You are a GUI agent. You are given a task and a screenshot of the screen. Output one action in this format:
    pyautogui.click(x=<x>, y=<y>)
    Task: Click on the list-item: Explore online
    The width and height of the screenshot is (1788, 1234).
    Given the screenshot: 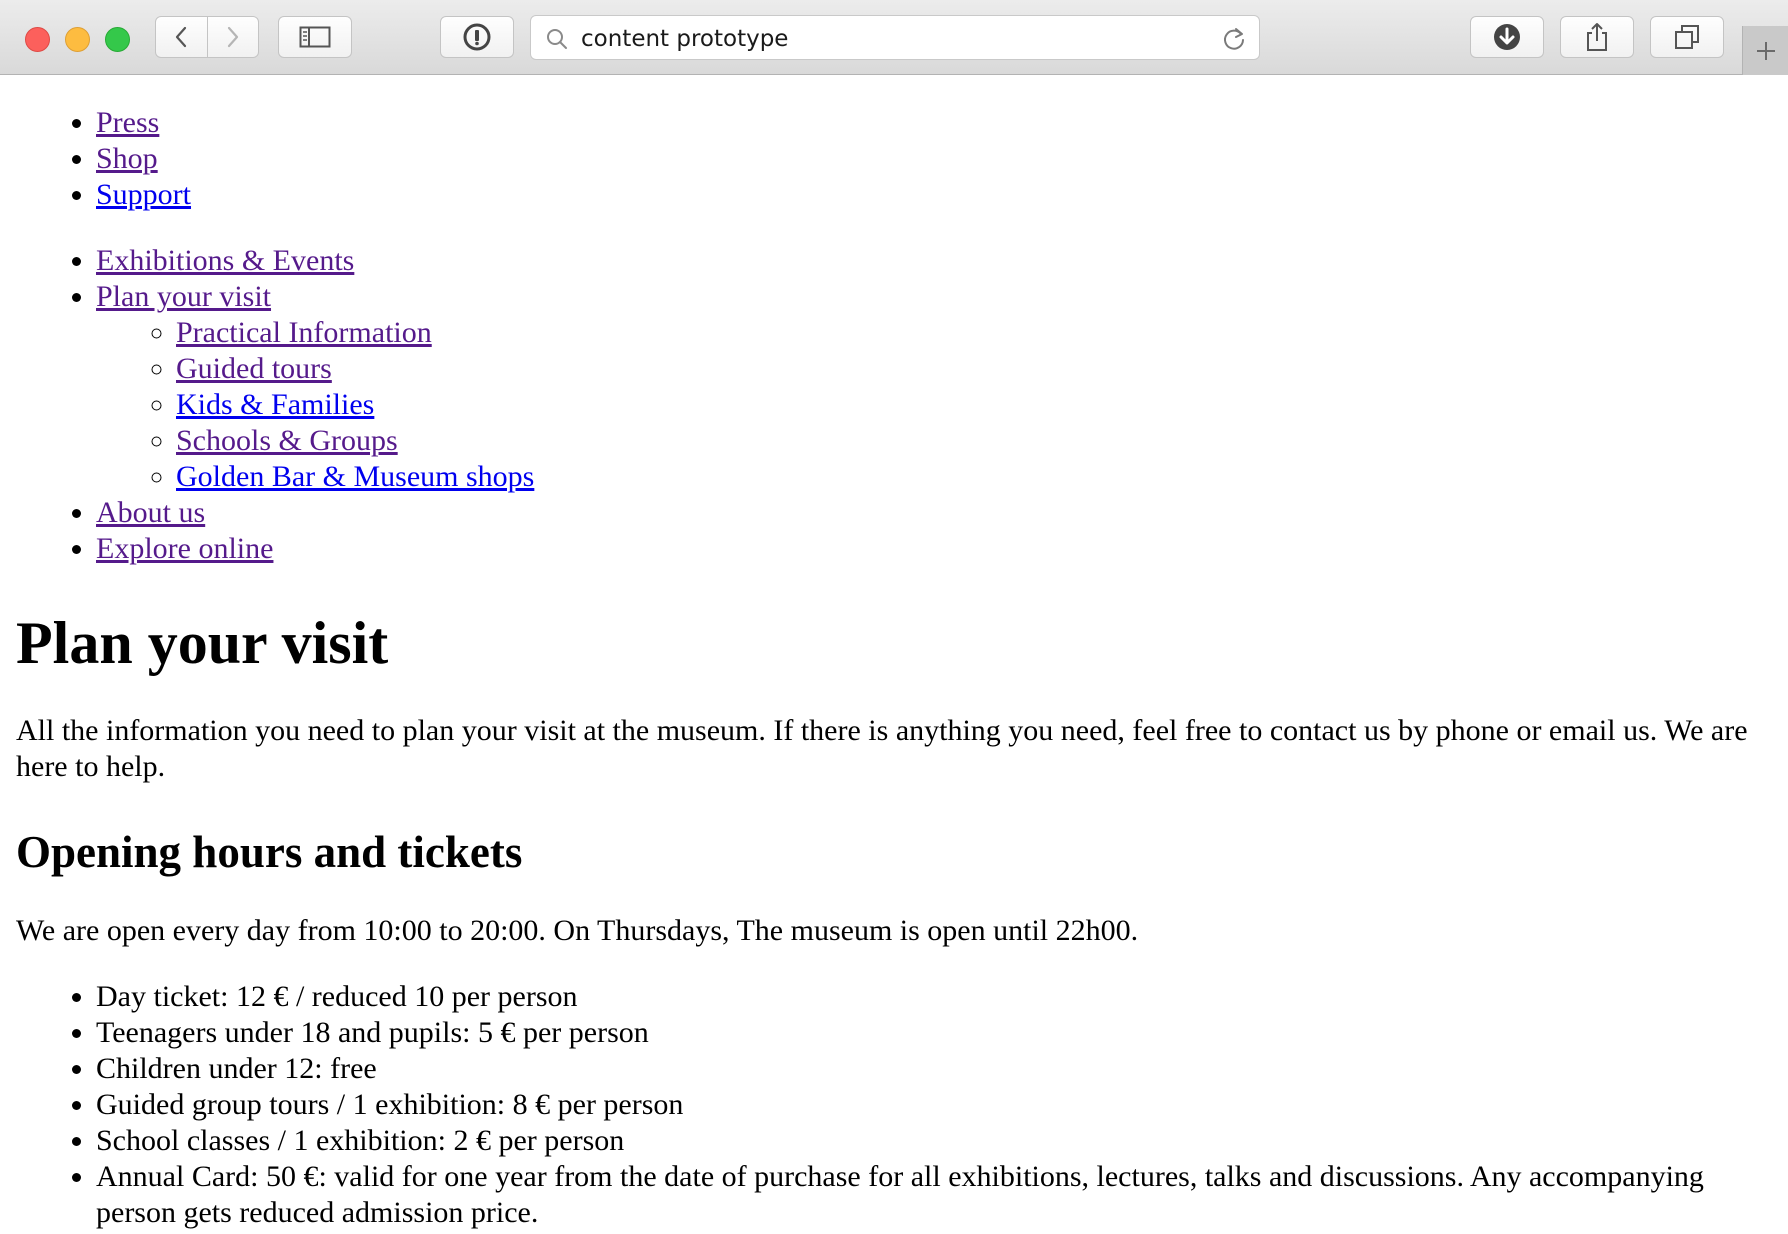 What is the action you would take?
    pyautogui.click(x=934, y=549)
    